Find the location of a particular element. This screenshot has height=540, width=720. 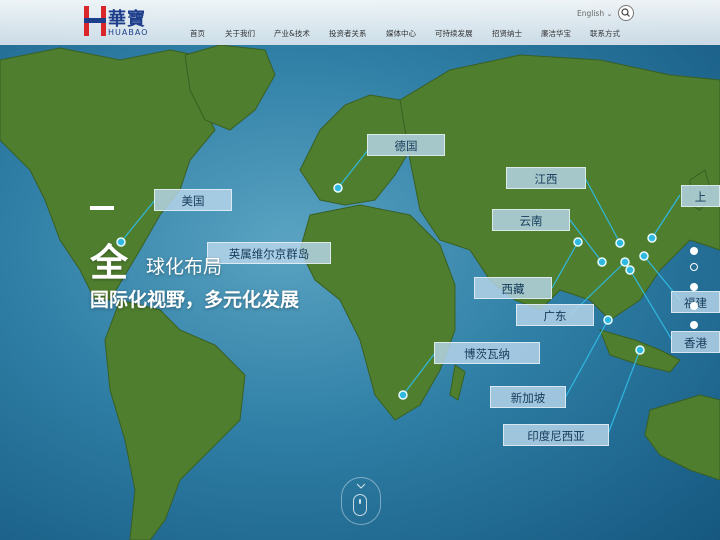

nav-item-careers: 招贤纳士 is located at coordinates (507, 33).